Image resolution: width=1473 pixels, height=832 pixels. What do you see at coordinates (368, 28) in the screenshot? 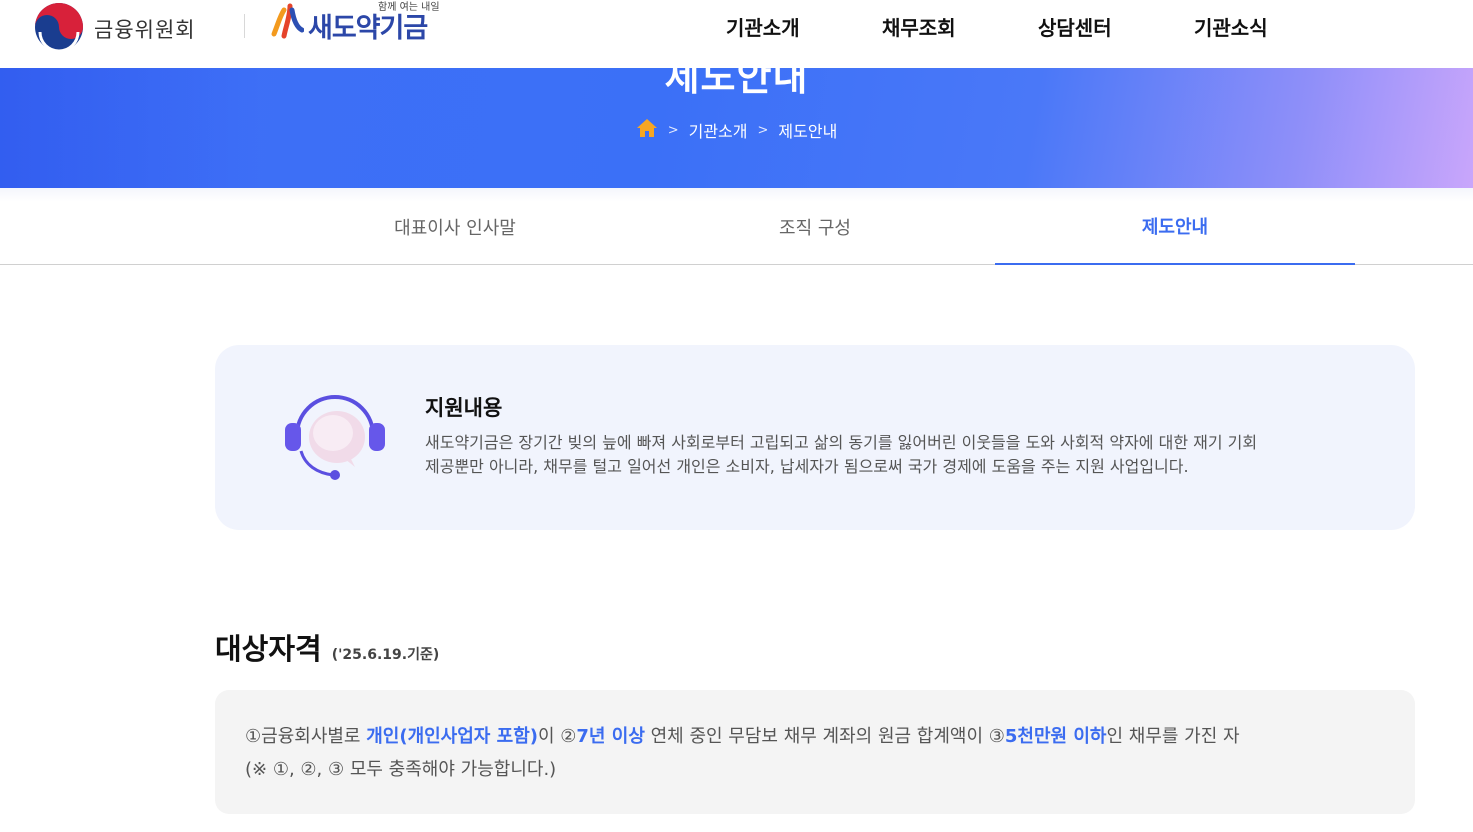
I see `fund-logo-name: 새도약기금` at bounding box center [368, 28].